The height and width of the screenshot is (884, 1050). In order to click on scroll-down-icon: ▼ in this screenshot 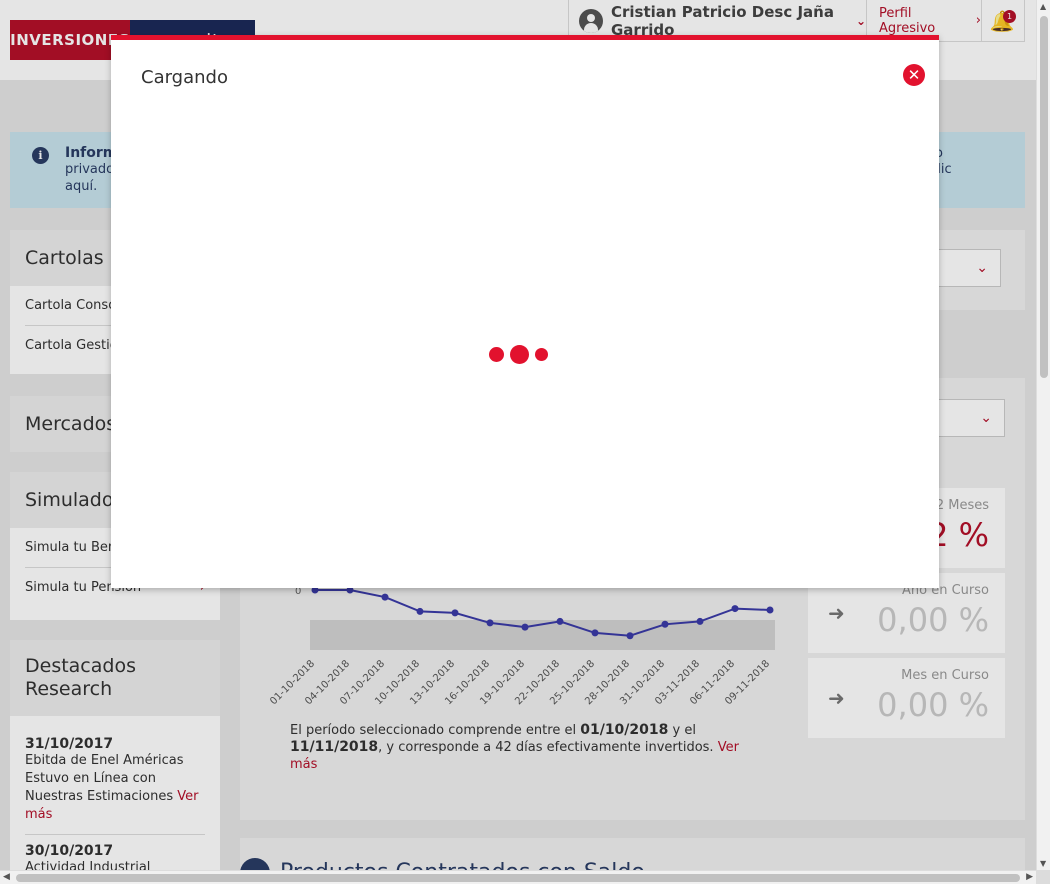, I will do `click(1043, 863)`.